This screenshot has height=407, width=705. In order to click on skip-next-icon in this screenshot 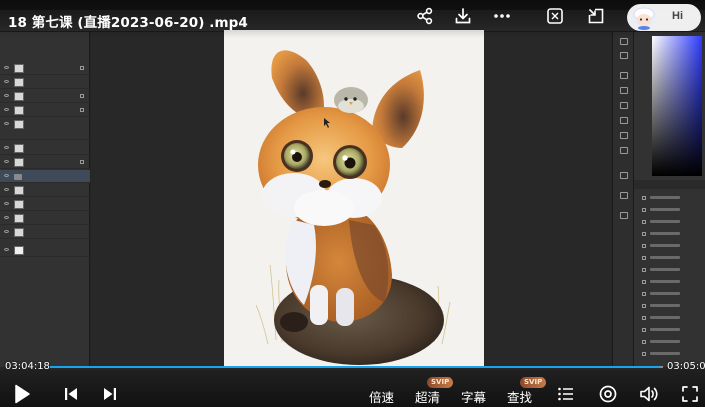, I will do `click(110, 394)`.